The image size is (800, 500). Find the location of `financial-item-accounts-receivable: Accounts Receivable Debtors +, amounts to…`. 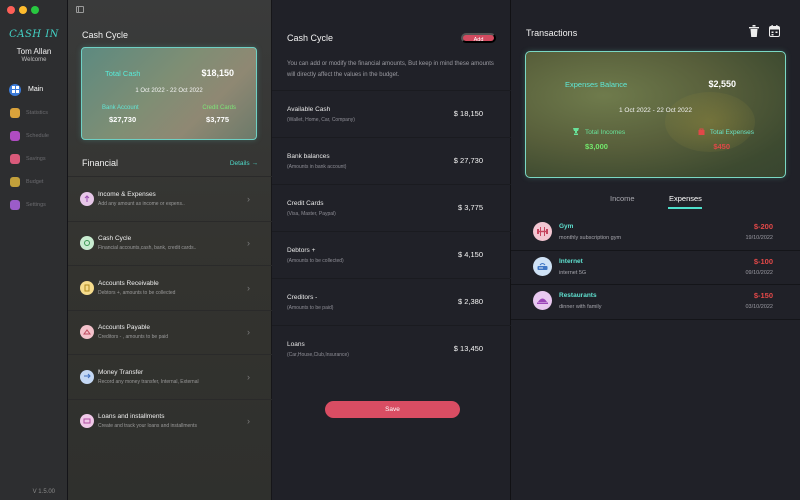

financial-item-accounts-receivable: Accounts Receivable Debtors +, amounts to… is located at coordinates (170, 287).